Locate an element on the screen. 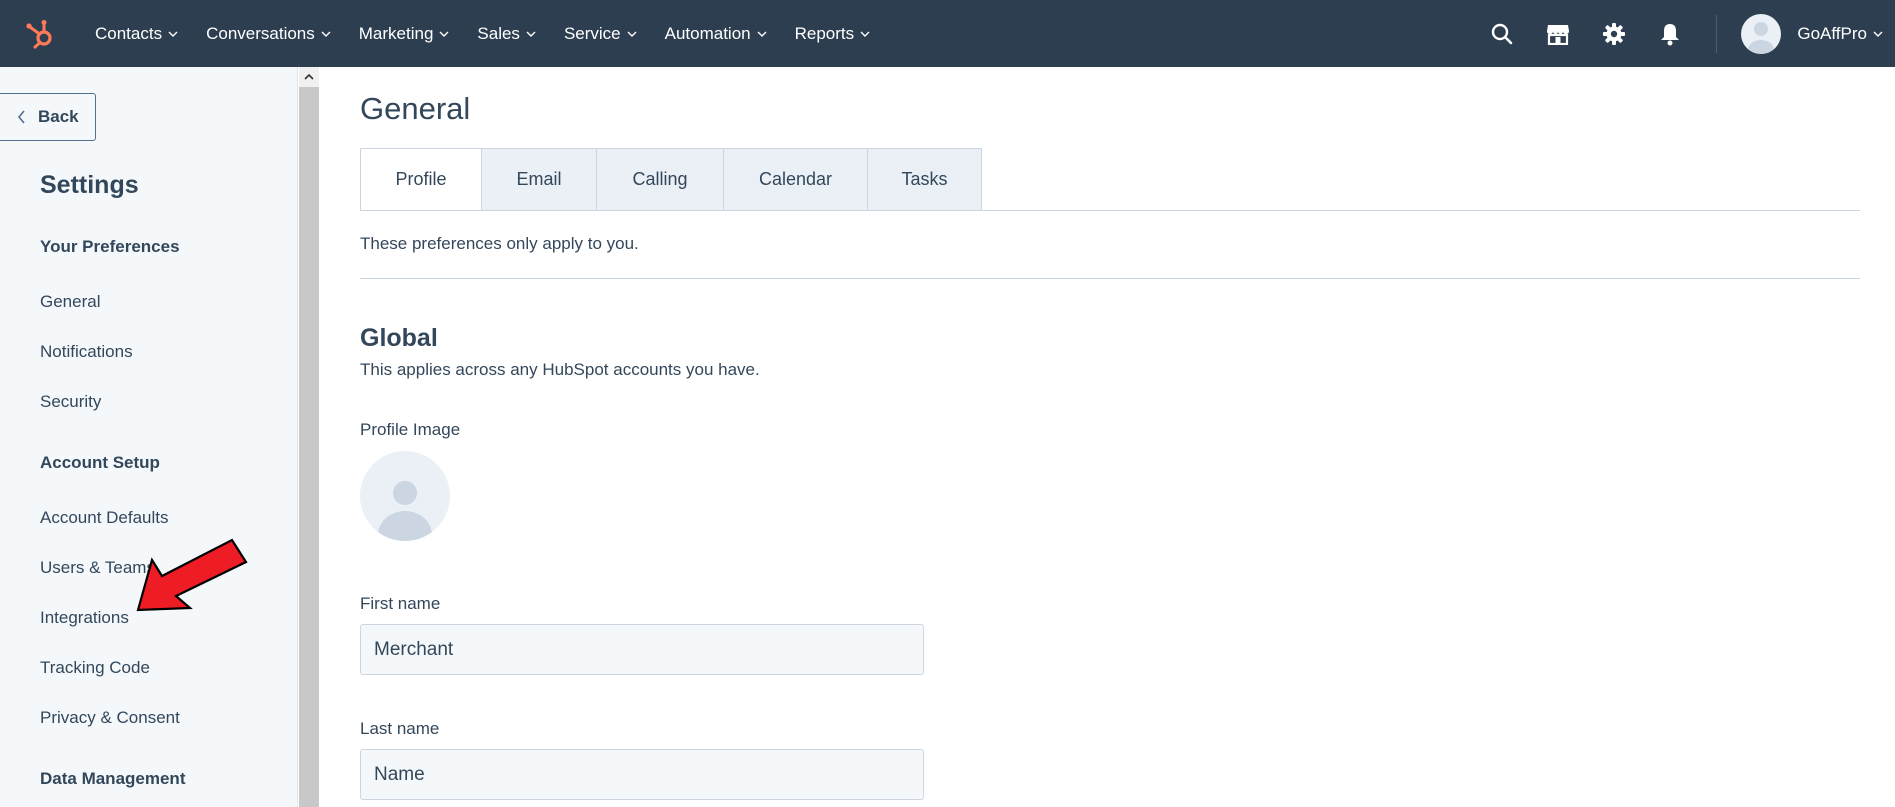 Image resolution: width=1895 pixels, height=807 pixels. scroll-up-arrow-icon is located at coordinates (309, 77).